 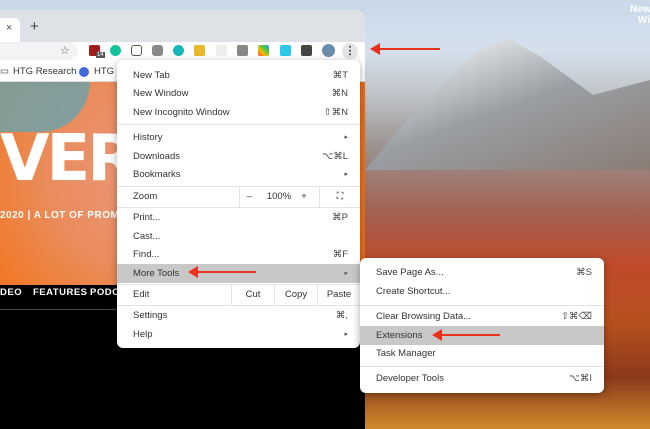 I want to click on bookmark-favicon-icon, so click(x=84, y=72).